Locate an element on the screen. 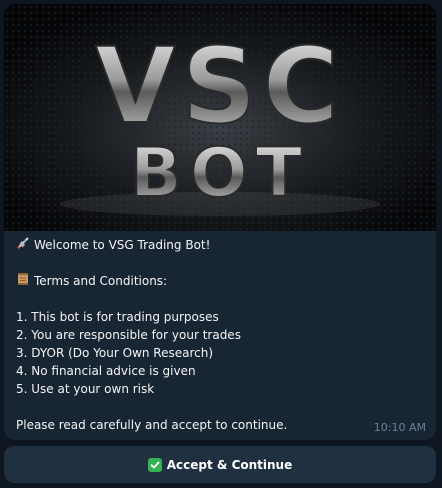 This screenshot has height=488, width=442. message-line-text: 5. Use at your own risk is located at coordinates (85, 389).